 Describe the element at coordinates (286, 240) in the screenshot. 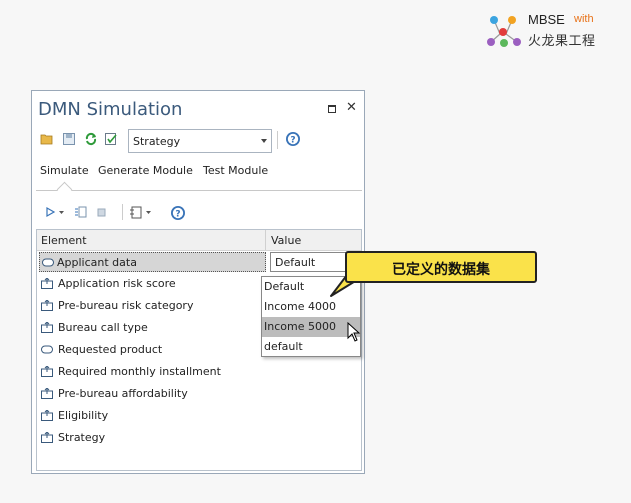

I see `column-header-value: Value` at that location.